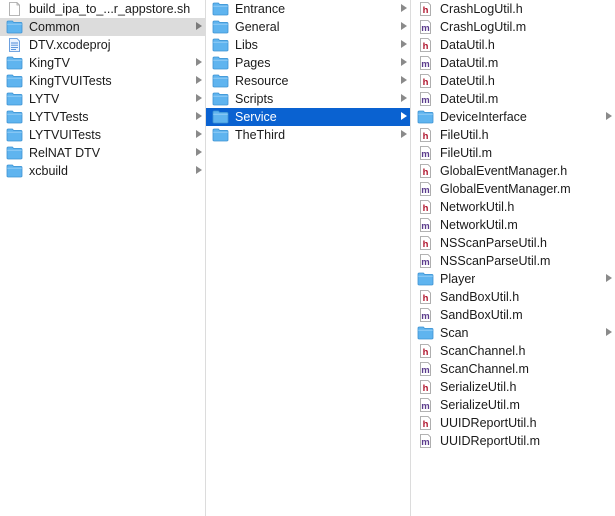 This screenshot has height=516, width=615. What do you see at coordinates (469, 63) in the screenshot?
I see `item-label: DataUtil.m` at bounding box center [469, 63].